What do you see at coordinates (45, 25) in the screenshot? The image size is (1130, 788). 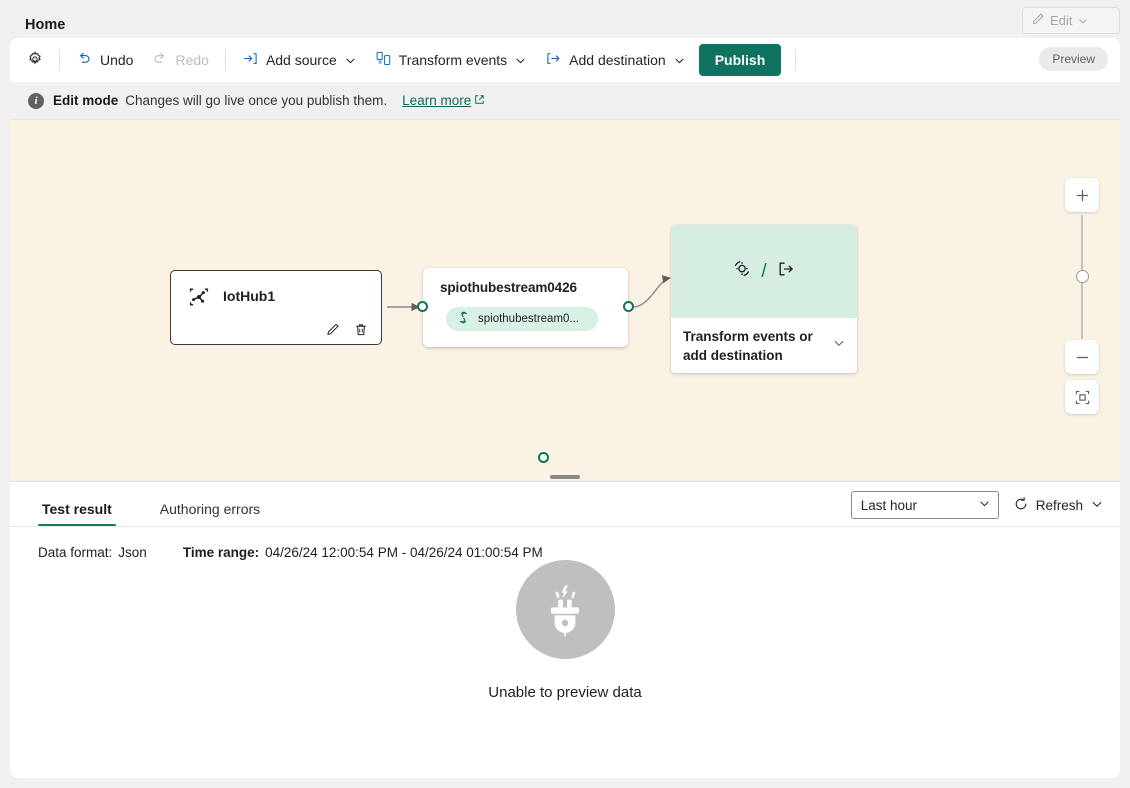 I see `tab-home-label: Home` at bounding box center [45, 25].